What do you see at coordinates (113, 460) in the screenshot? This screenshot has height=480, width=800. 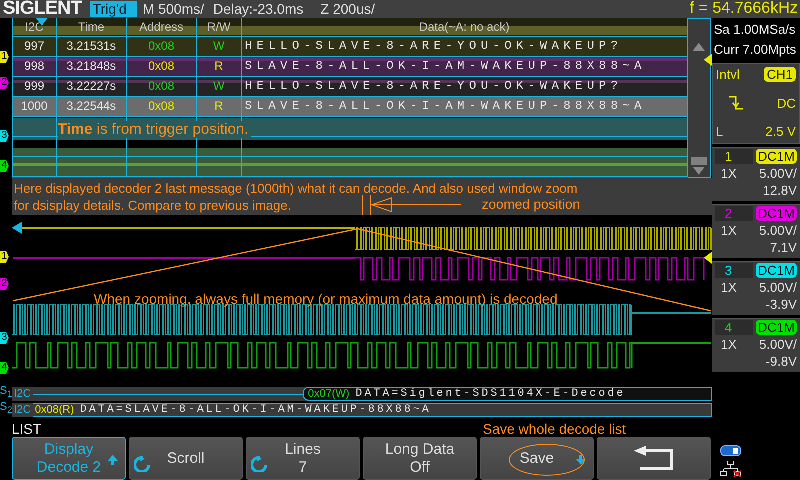 I see `up-arrow-icon` at bounding box center [113, 460].